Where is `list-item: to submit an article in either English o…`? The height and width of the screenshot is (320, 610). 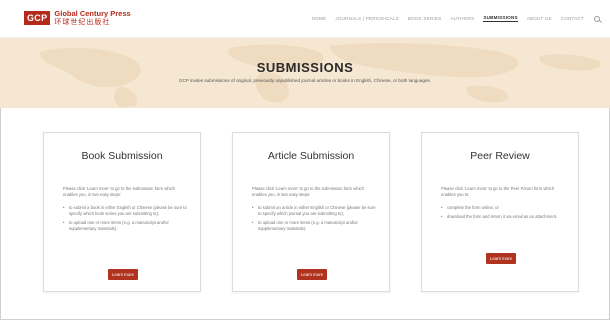 list-item: to submit an article in either English o… is located at coordinates (314, 211).